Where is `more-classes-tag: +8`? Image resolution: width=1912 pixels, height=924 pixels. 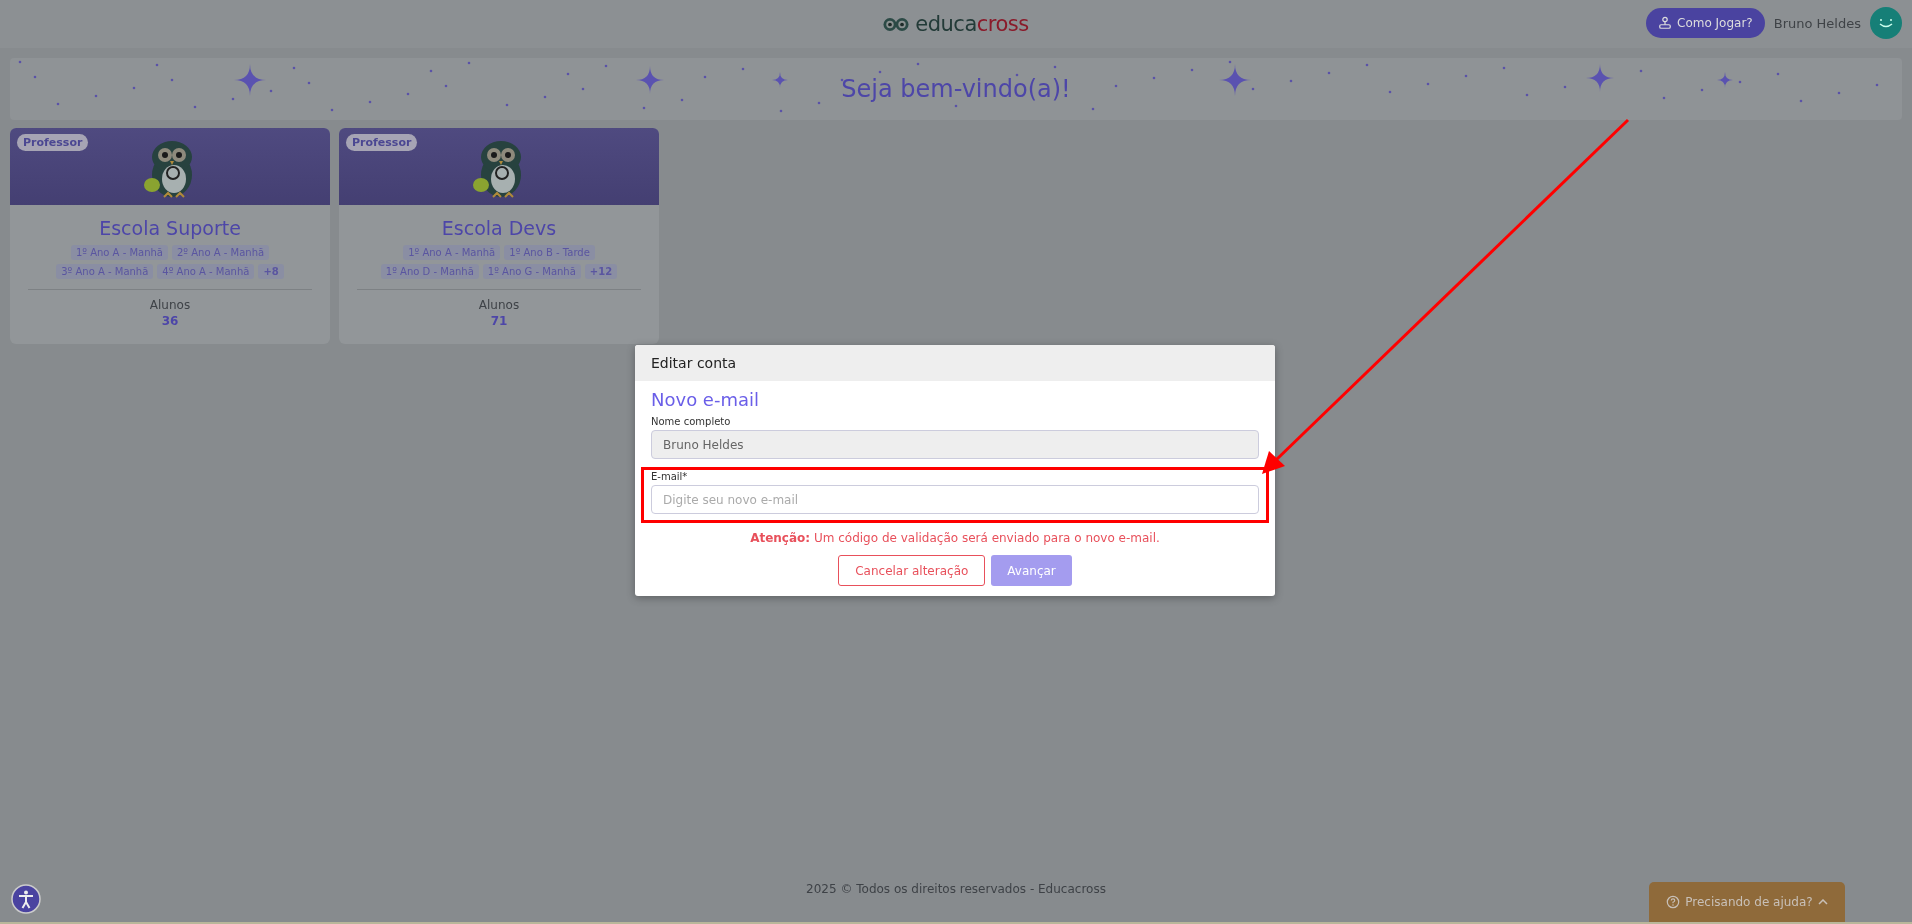 more-classes-tag: +8 is located at coordinates (271, 271).